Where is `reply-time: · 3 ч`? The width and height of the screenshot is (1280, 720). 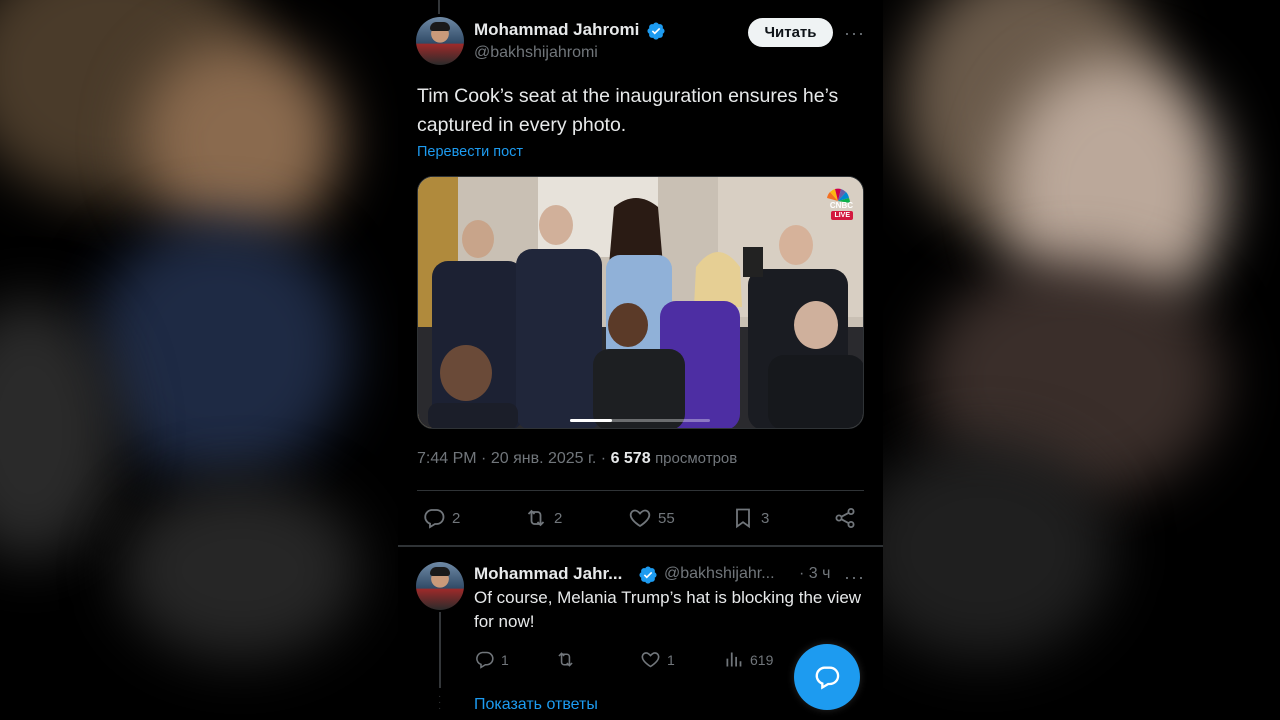
reply-time: · 3 ч is located at coordinates (814, 574).